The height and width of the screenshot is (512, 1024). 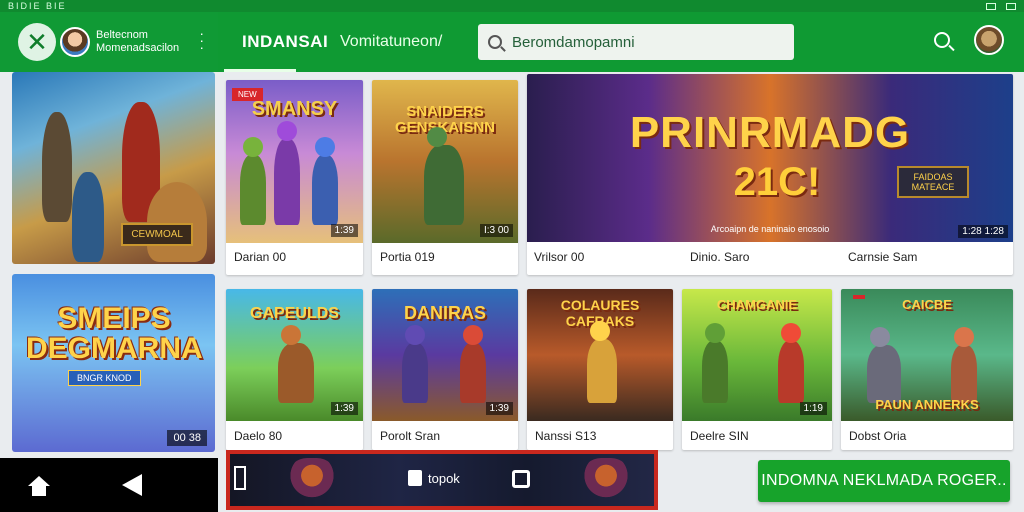 I want to click on ad-label: topok, so click(x=434, y=478).